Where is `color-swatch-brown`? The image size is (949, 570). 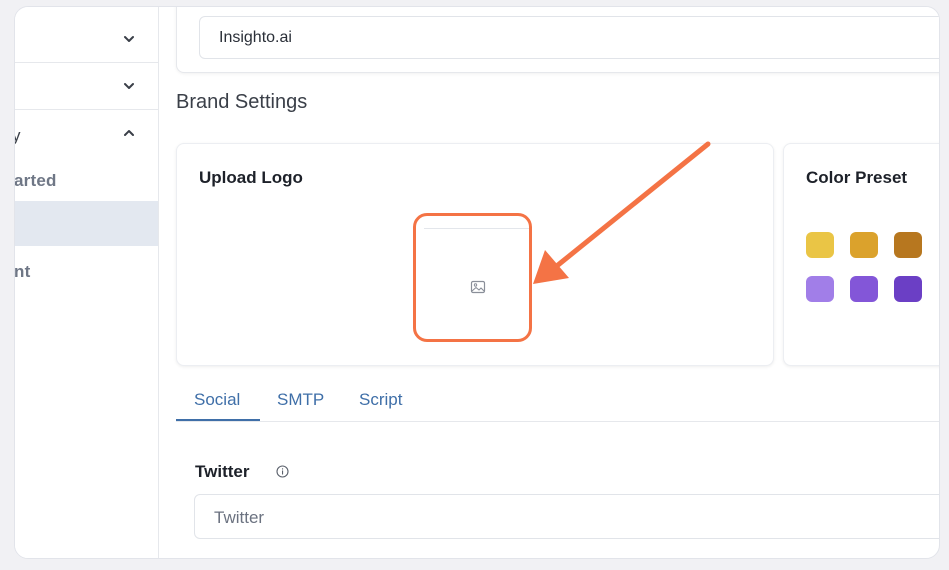 color-swatch-brown is located at coordinates (908, 245).